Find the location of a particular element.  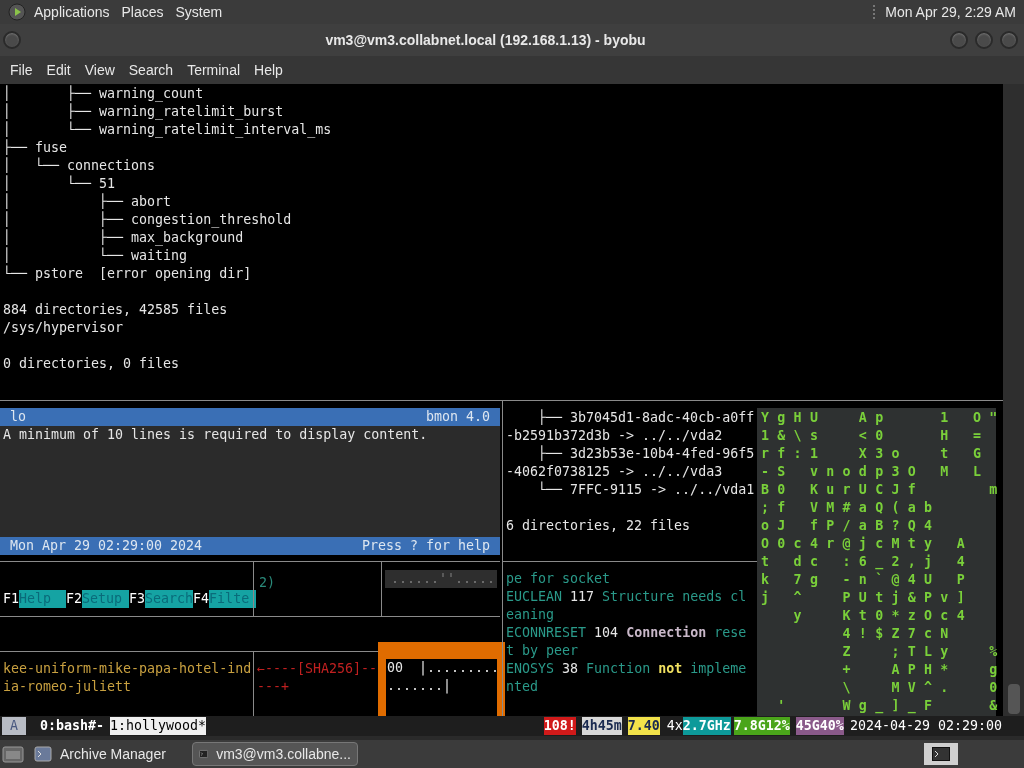

matrix-row-text: O0c4r@jcMty A is located at coordinates (867, 544).